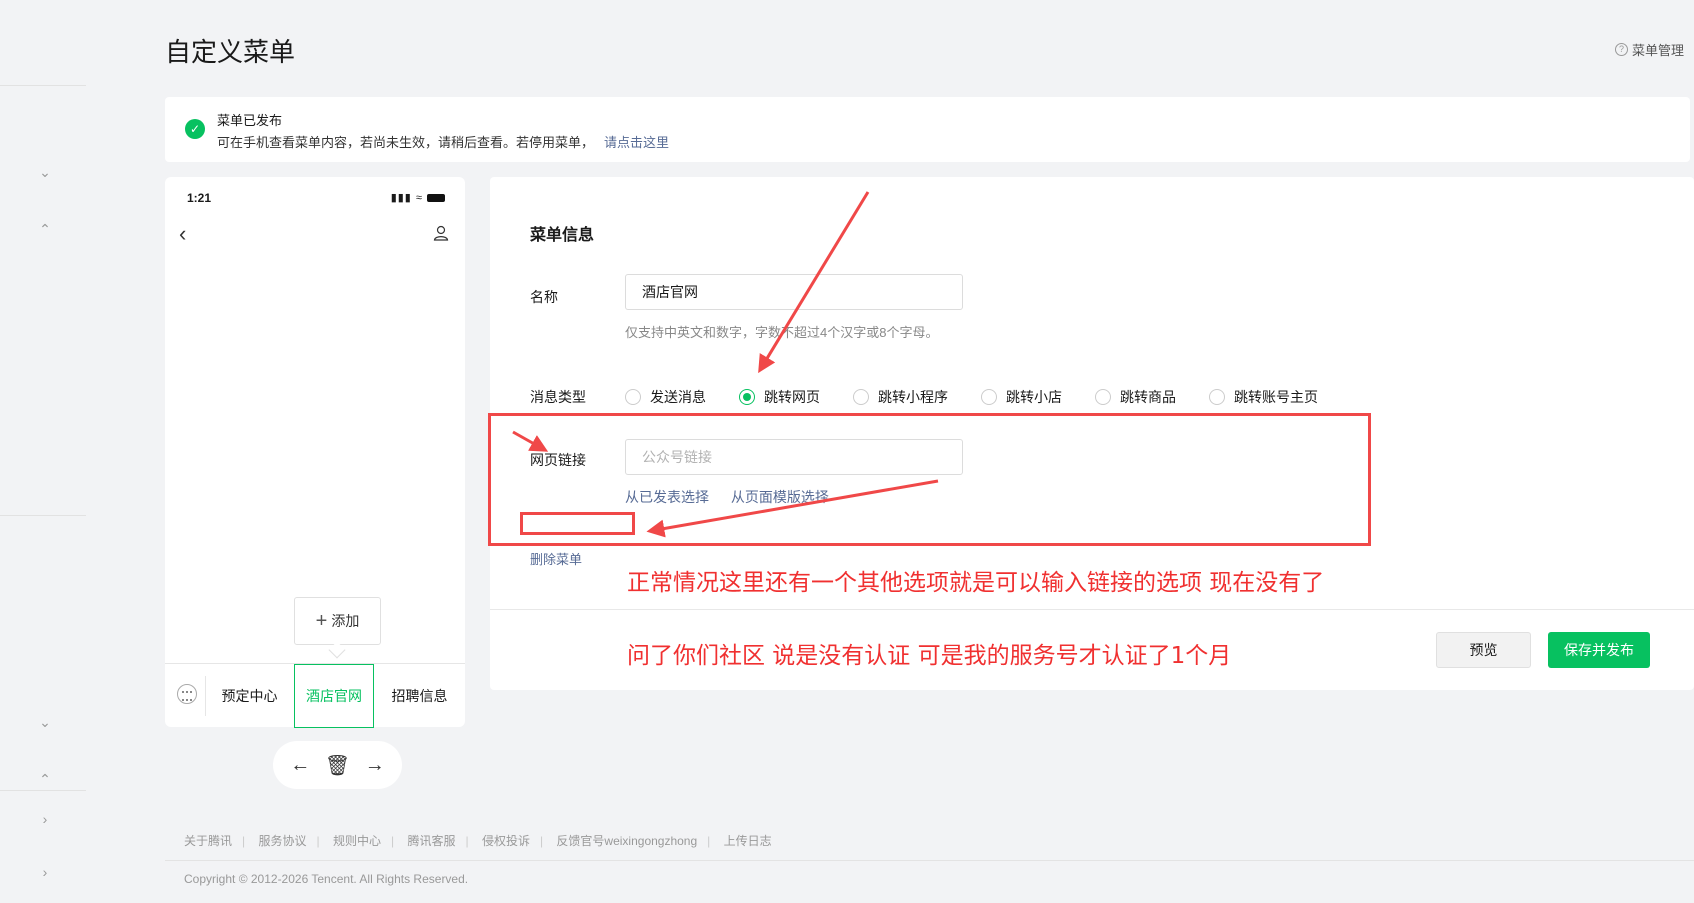  What do you see at coordinates (506, 841) in the screenshot?
I see `footer-link: 侵权投诉` at bounding box center [506, 841].